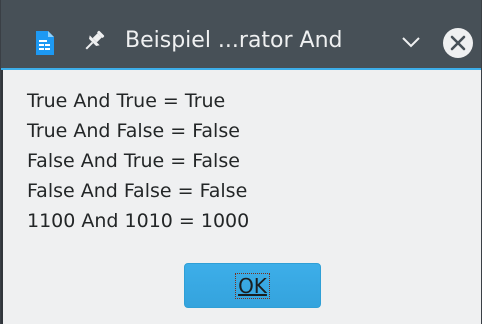 The width and height of the screenshot is (482, 324). I want to click on window-border, so click(2, 197).